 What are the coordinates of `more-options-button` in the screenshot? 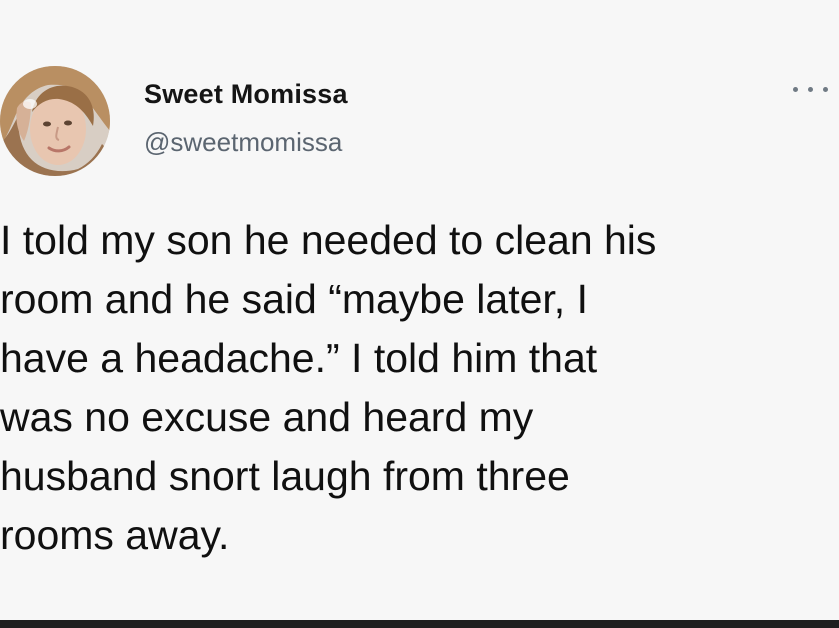 It's located at (811, 89).